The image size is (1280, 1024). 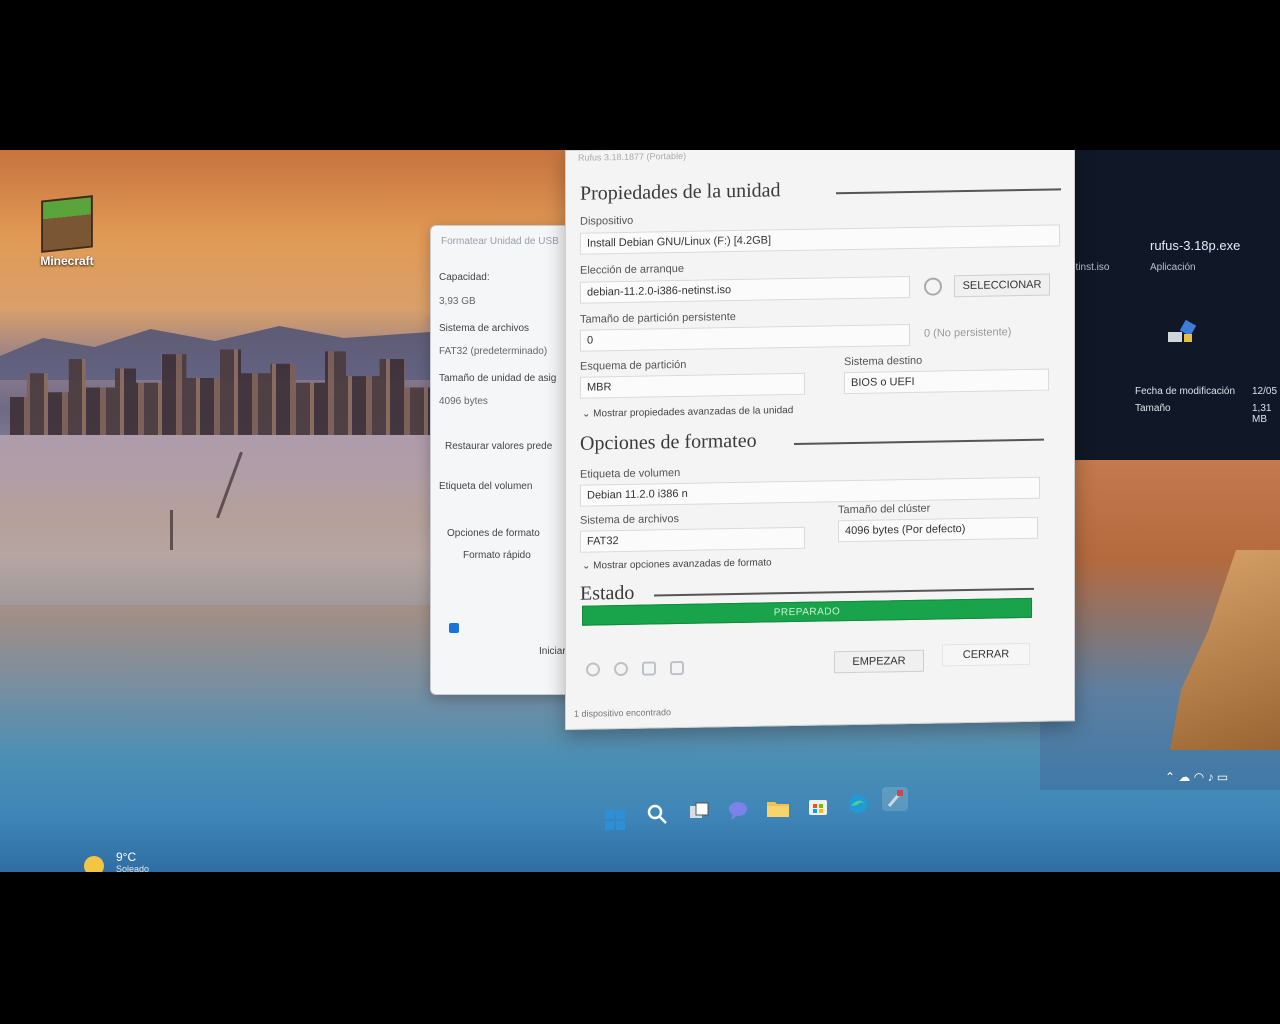 What do you see at coordinates (1262, 414) in the screenshot?
I see `tamano-value: 1,31 MB` at bounding box center [1262, 414].